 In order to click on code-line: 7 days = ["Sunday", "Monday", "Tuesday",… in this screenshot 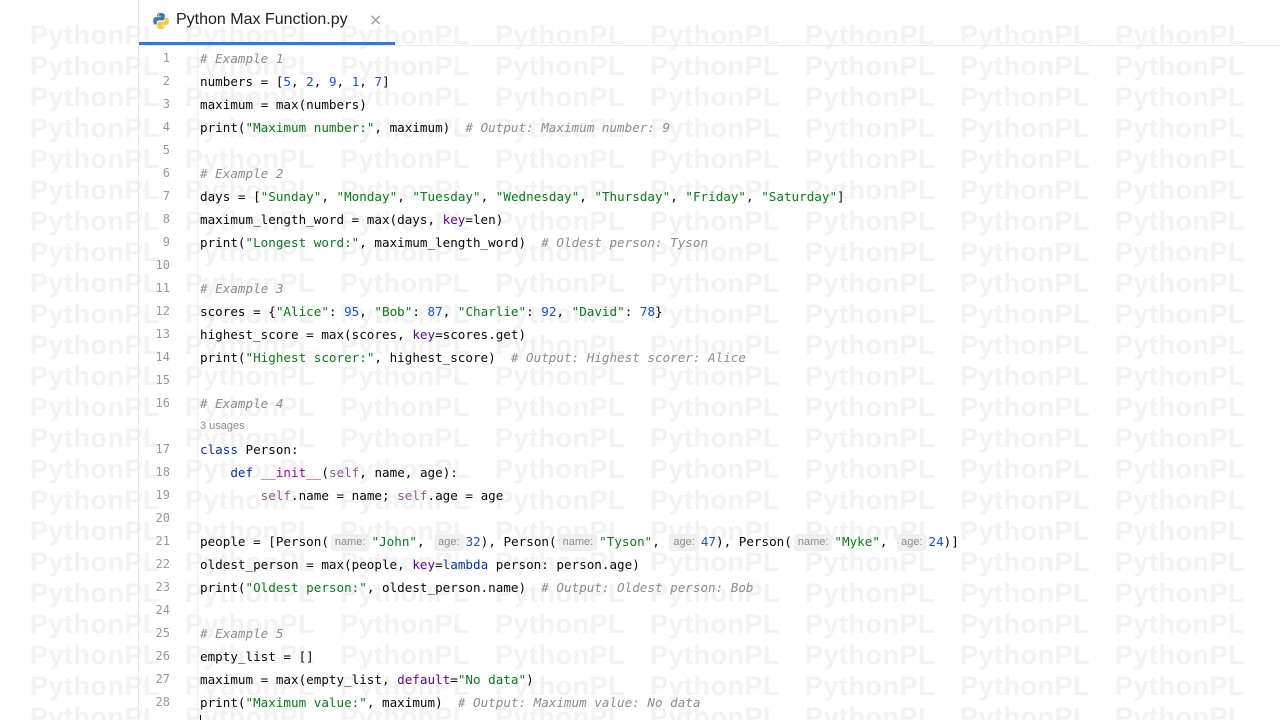, I will do `click(640, 196)`.